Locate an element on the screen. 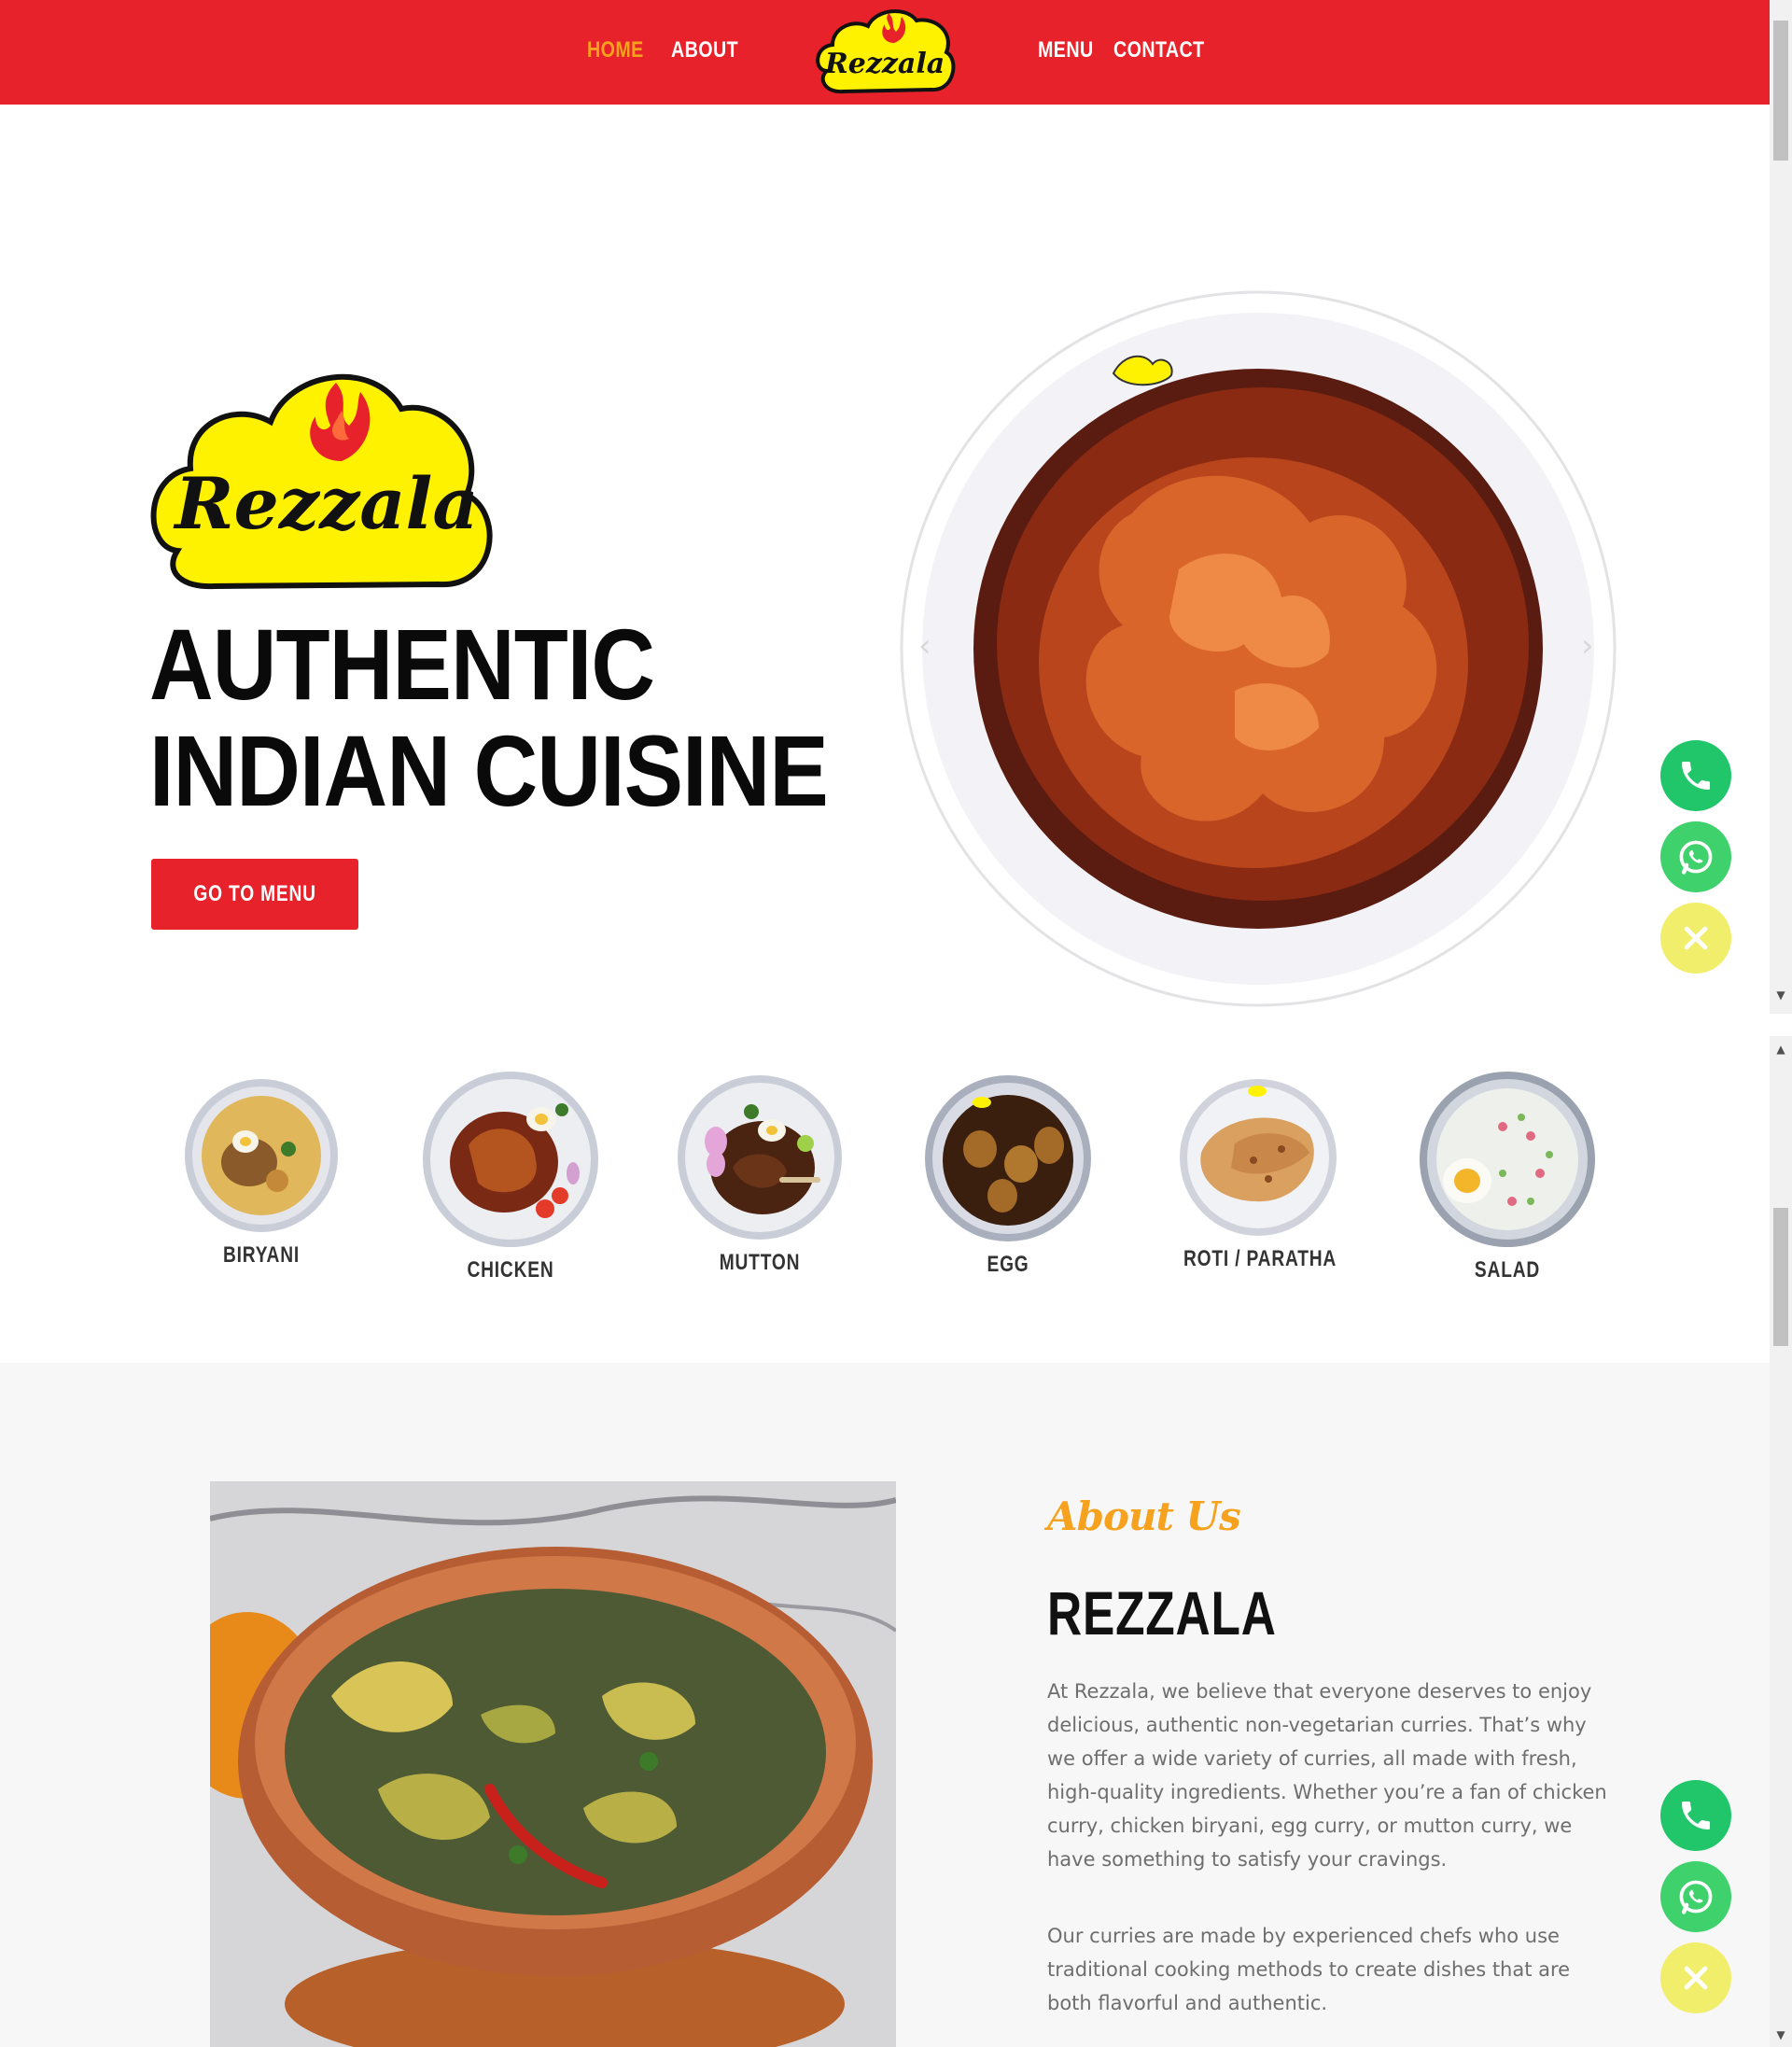 The width and height of the screenshot is (1792, 2047). hero-title: AUTHENTIC INDIAN CUISINE is located at coordinates (489, 717).